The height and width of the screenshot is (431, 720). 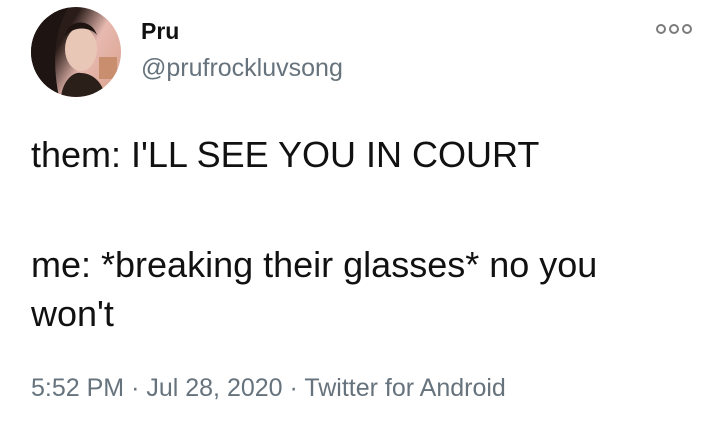 What do you see at coordinates (285, 154) in the screenshot?
I see `tweet-text-line: them: I'LL SEE YOU IN COURT` at bounding box center [285, 154].